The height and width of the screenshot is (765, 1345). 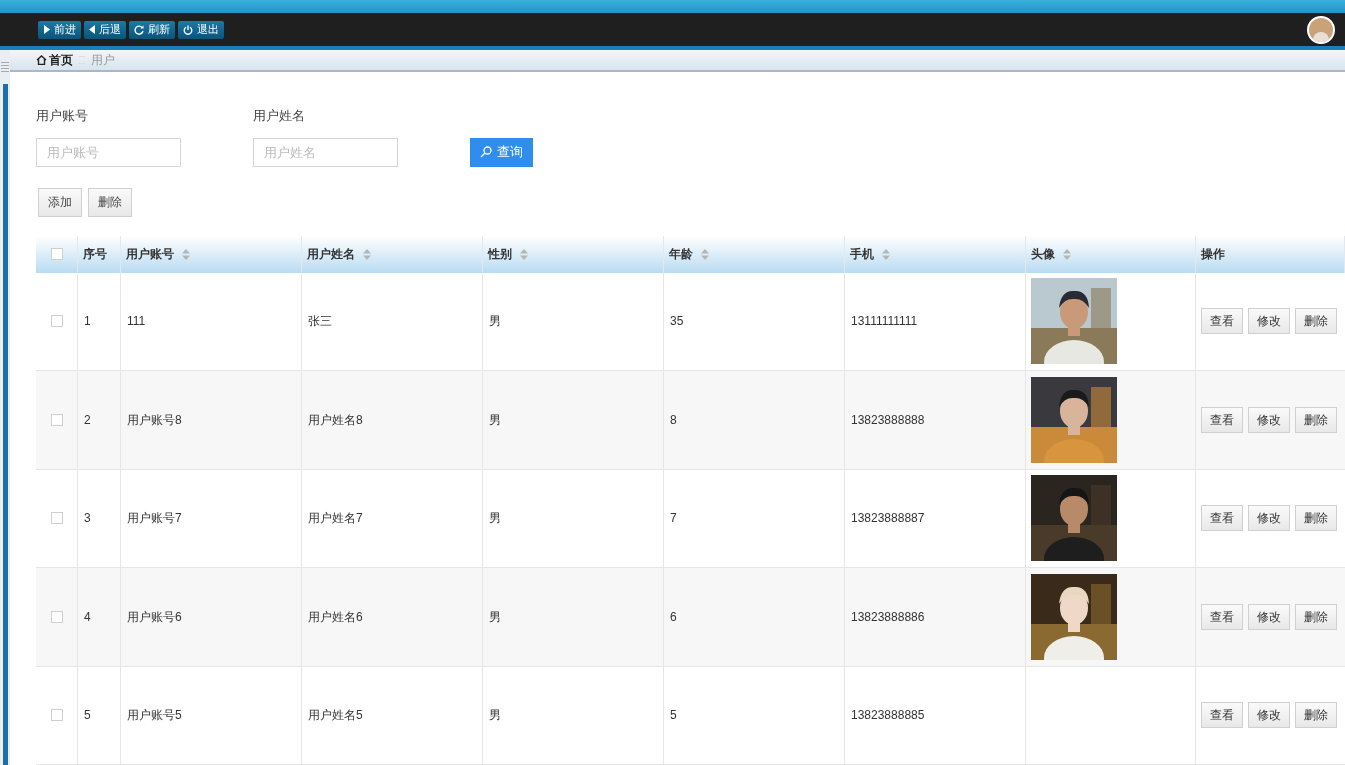 I want to click on table-cell-text: 6, so click(x=673, y=617).